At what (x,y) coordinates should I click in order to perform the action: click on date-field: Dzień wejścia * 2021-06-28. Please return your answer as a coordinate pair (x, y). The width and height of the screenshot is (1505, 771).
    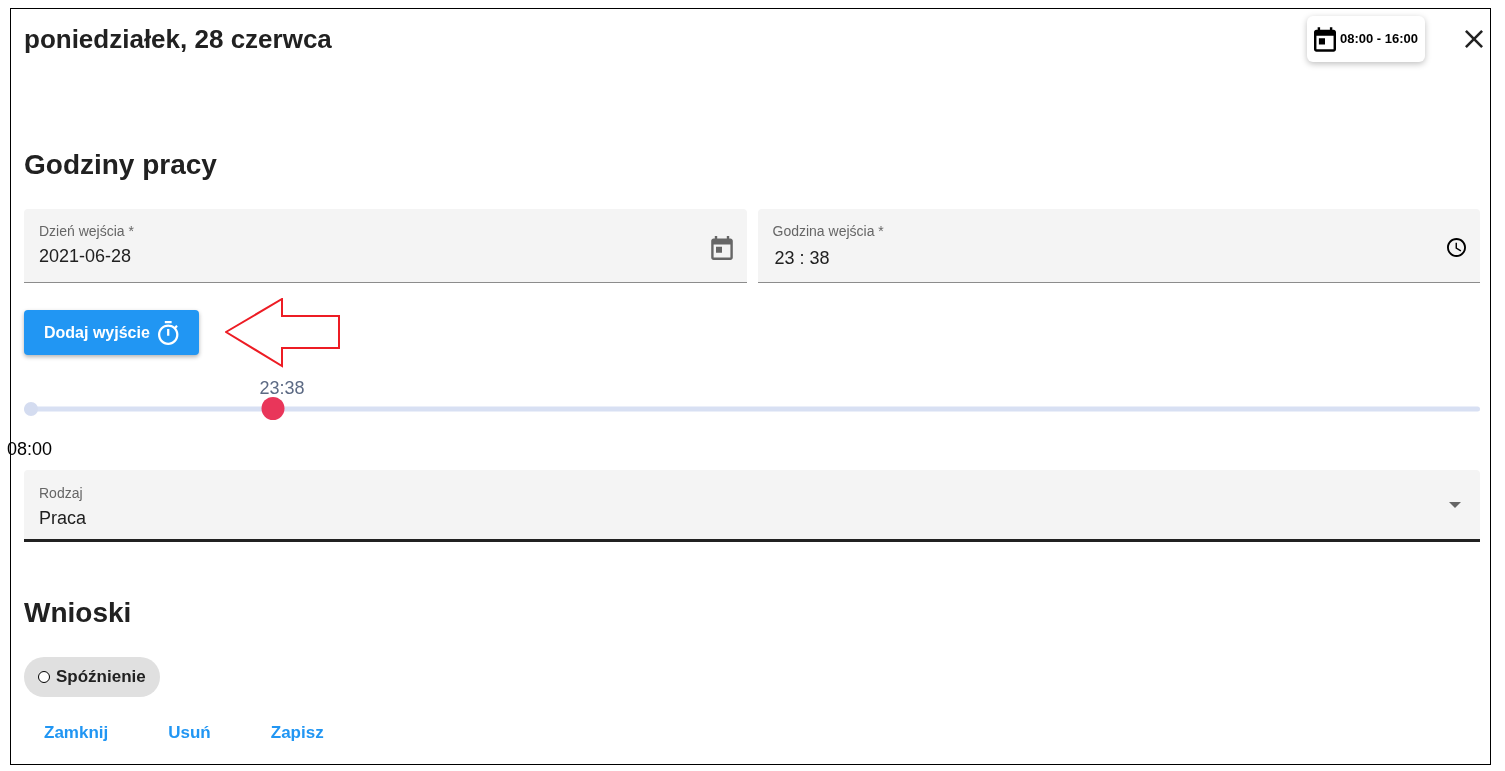
    Looking at the image, I should click on (385, 246).